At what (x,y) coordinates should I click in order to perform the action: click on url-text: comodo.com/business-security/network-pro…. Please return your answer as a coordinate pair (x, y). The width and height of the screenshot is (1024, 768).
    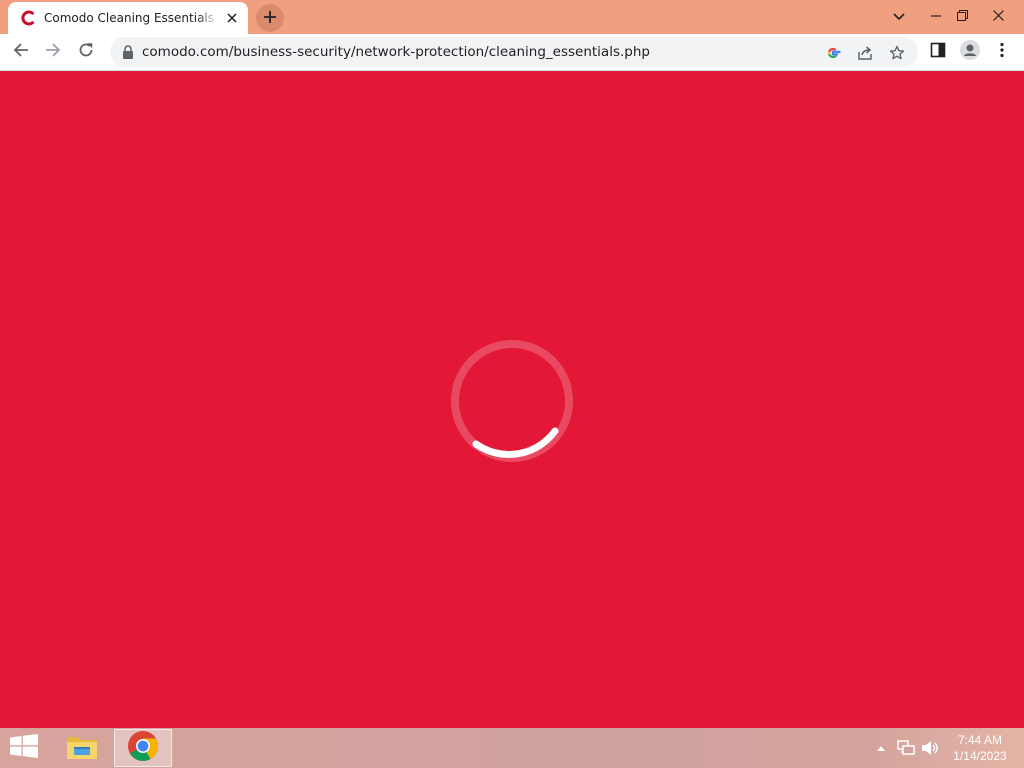
    Looking at the image, I should click on (396, 52).